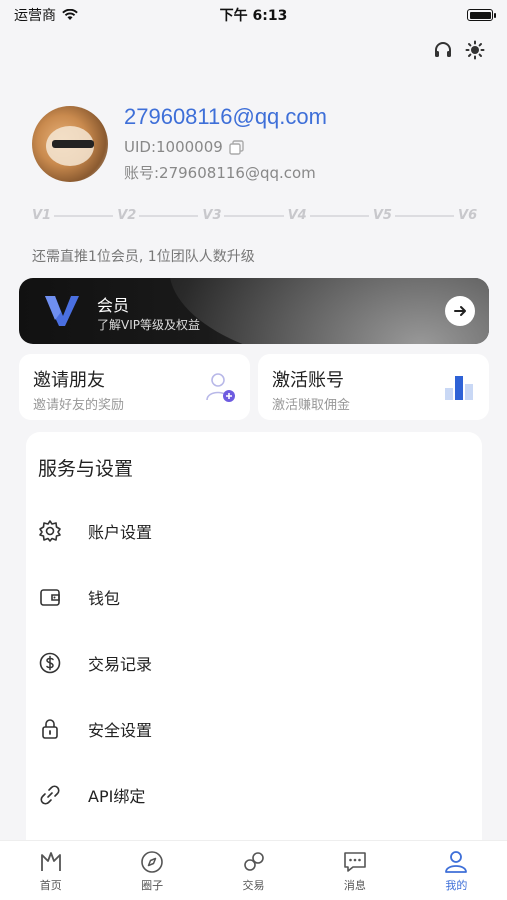  Describe the element at coordinates (354, 885) in the screenshot. I see `tab-label: 消息` at that location.